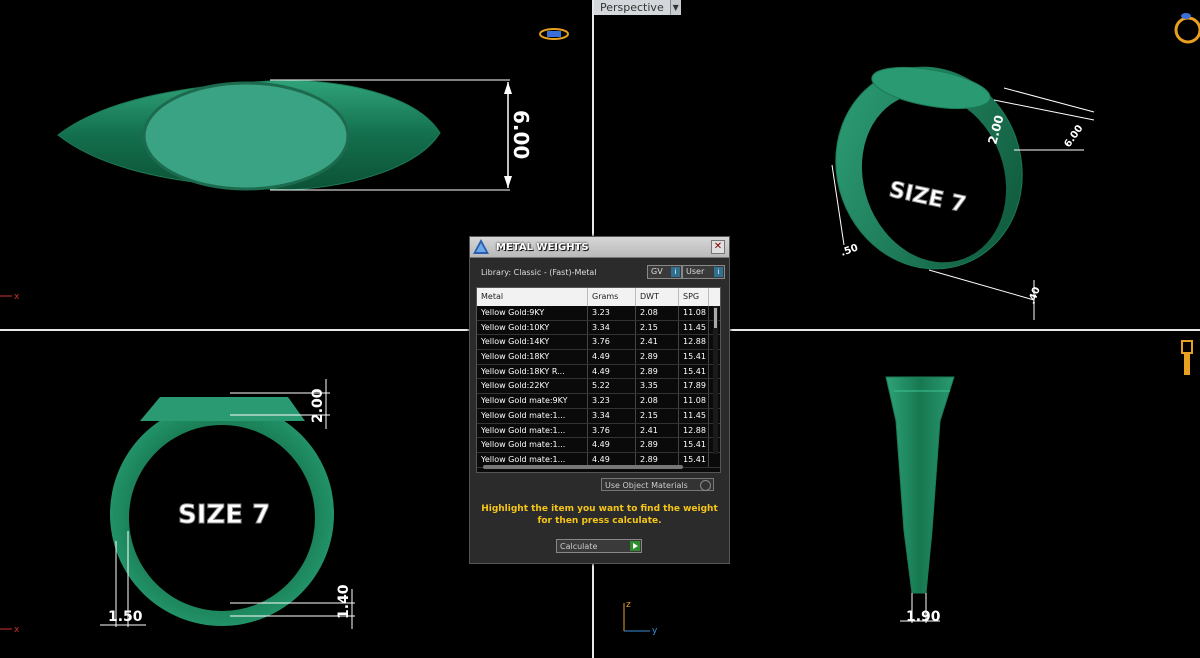 This screenshot has height=658, width=1200. What do you see at coordinates (481, 246) in the screenshot?
I see `app-logo-icon` at bounding box center [481, 246].